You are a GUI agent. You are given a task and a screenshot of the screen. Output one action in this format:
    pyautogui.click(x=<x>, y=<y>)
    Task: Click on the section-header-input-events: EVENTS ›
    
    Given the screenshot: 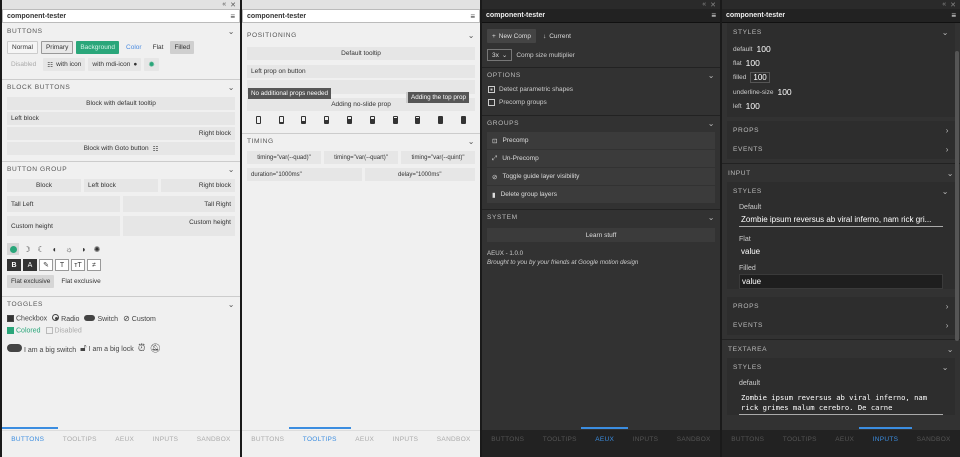 What is the action you would take?
    pyautogui.click(x=841, y=325)
    